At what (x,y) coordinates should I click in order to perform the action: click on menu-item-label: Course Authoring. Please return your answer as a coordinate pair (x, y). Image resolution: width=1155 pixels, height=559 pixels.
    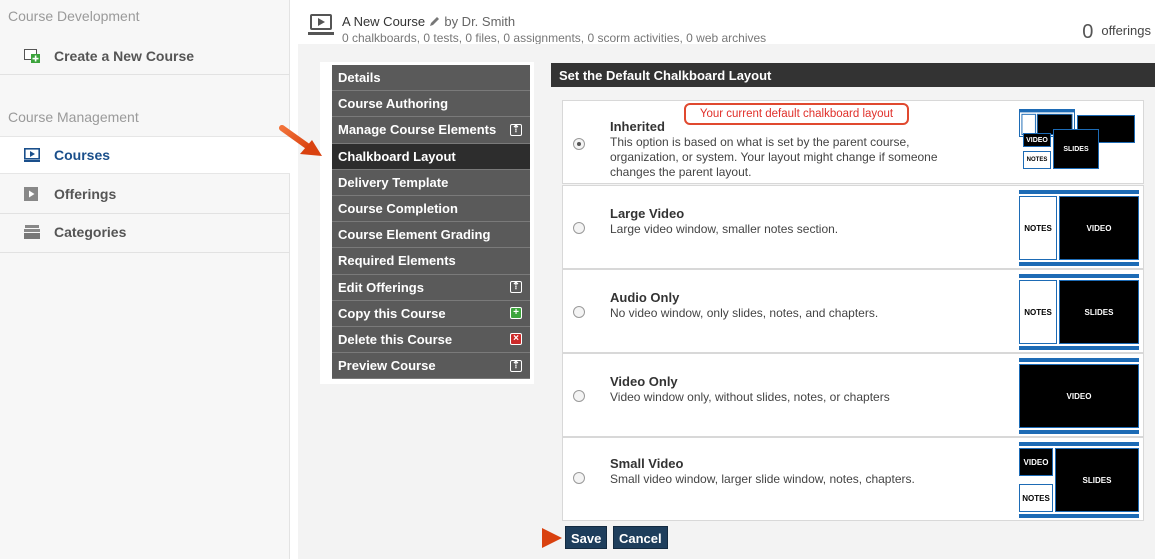
    Looking at the image, I should click on (393, 104).